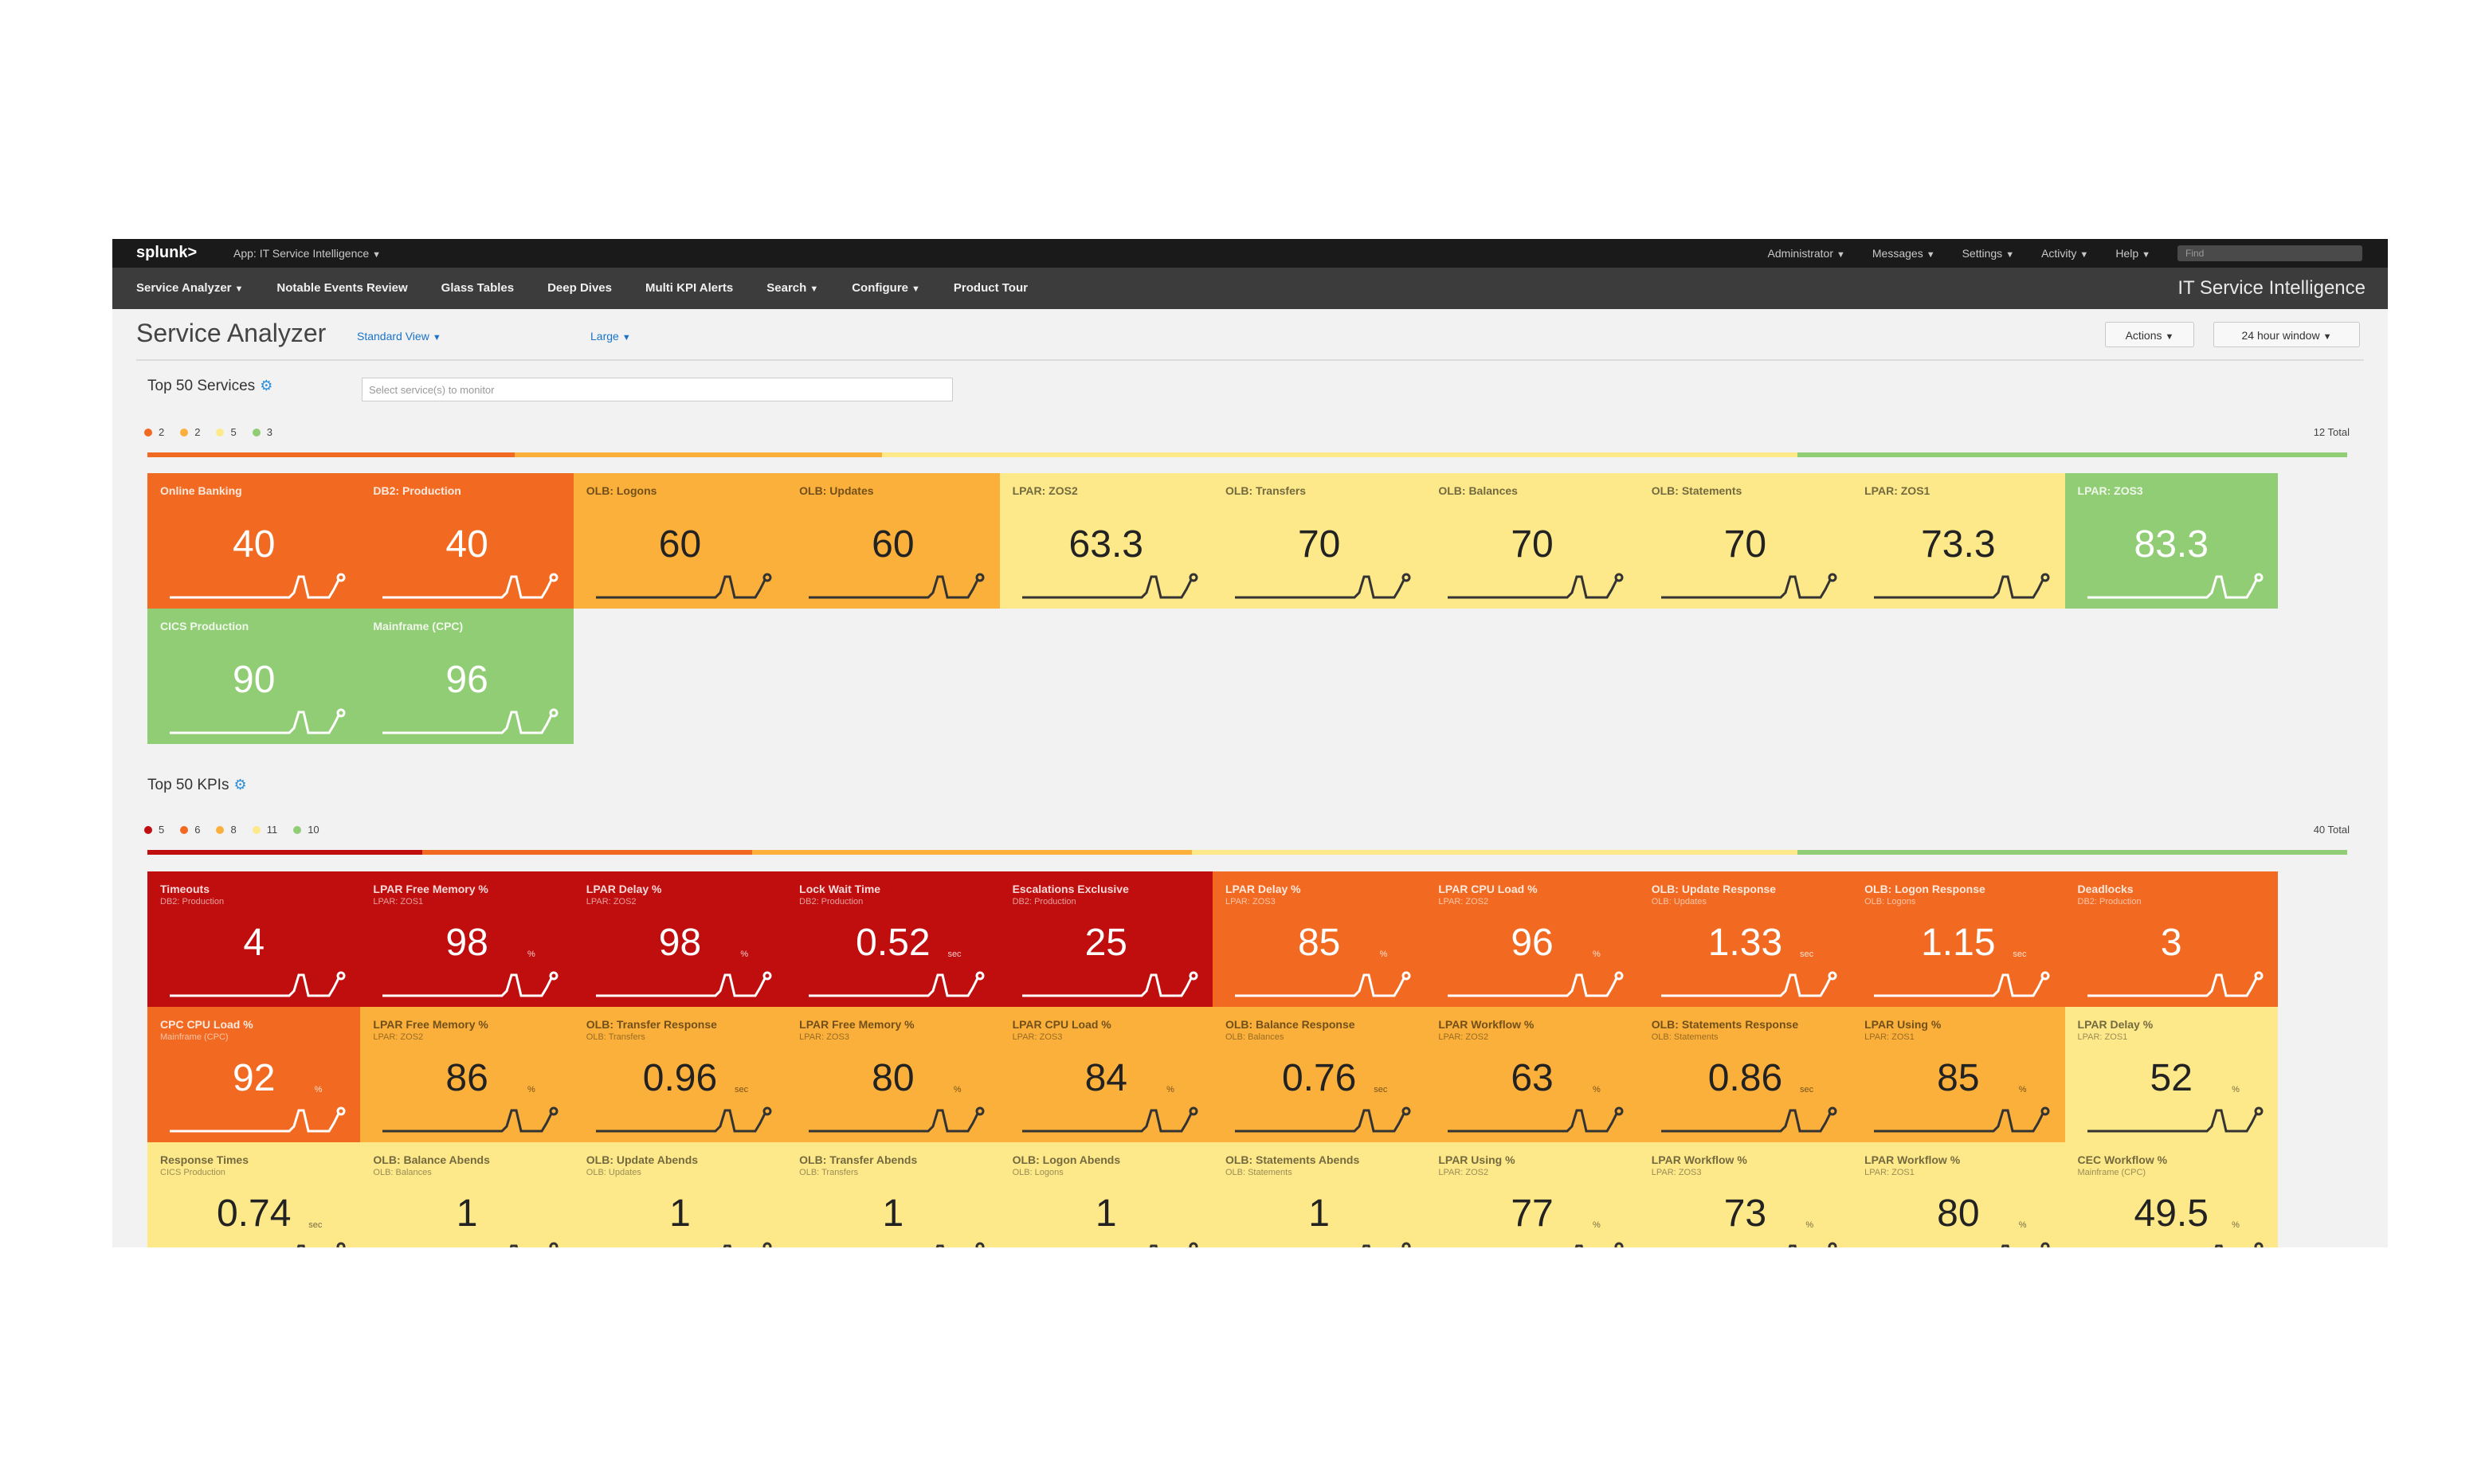 The width and height of the screenshot is (2489, 1484). What do you see at coordinates (1319, 541) in the screenshot?
I see `service-tile: OLB: Transfers 70` at bounding box center [1319, 541].